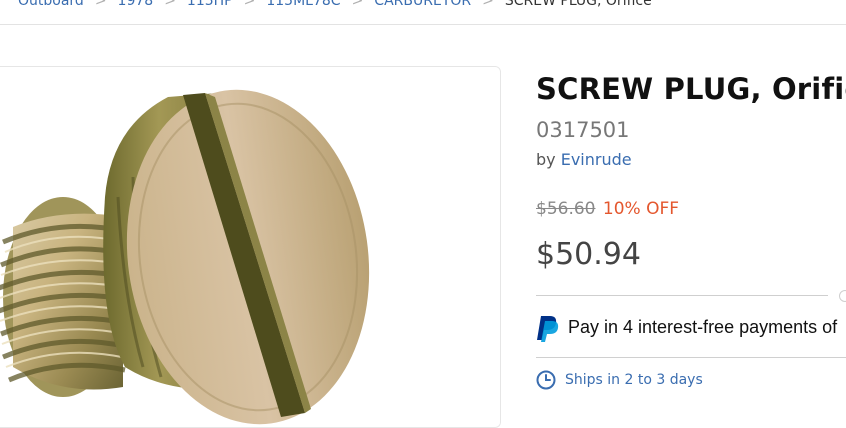 This screenshot has width=846, height=428. I want to click on breadcrumb-item-model: 115ML78C, so click(303, 6).